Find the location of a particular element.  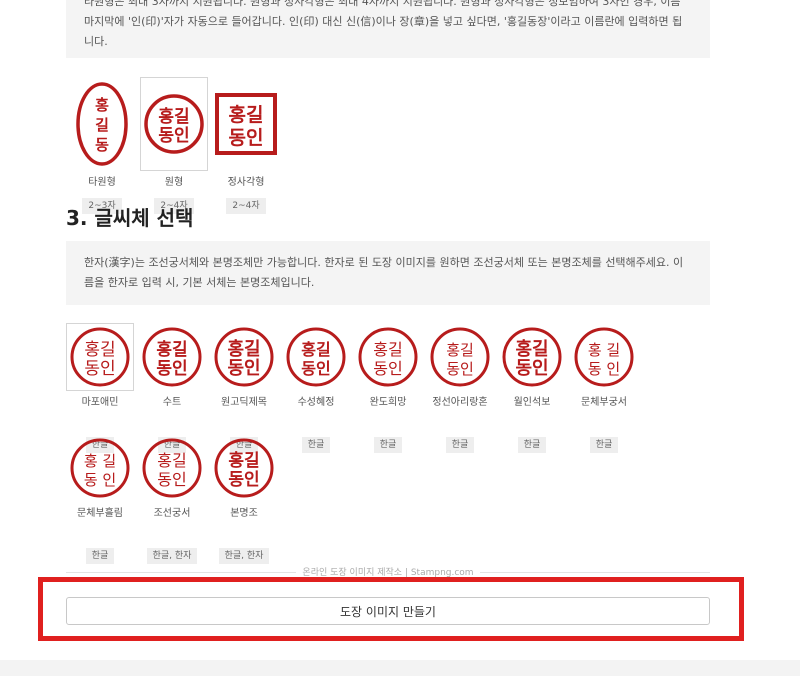

font-option: 홍길 동인완도희망한글 is located at coordinates (388, 388).